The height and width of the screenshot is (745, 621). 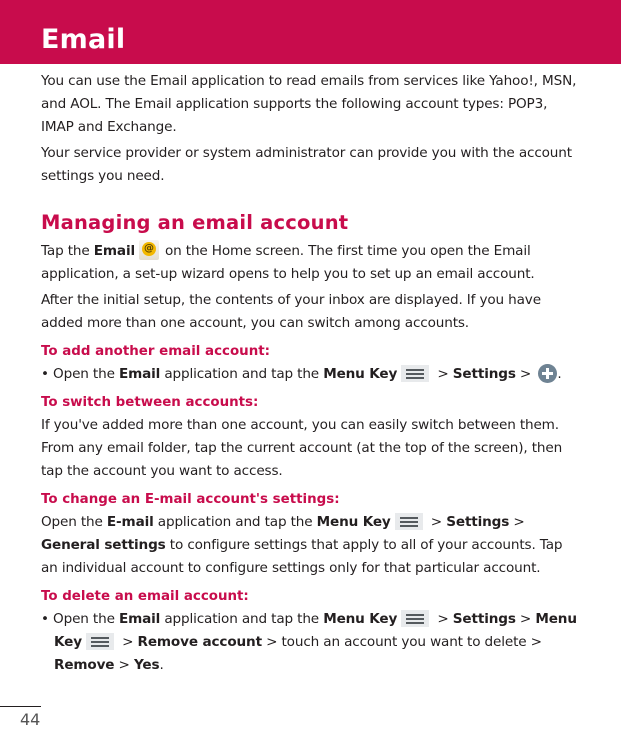 What do you see at coordinates (103, 545) in the screenshot?
I see `general-settings-label: General settings` at bounding box center [103, 545].